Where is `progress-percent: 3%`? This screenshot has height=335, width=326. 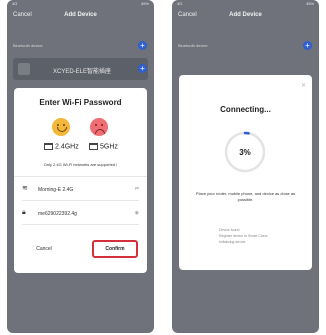 progress-percent: 3% is located at coordinates (245, 152).